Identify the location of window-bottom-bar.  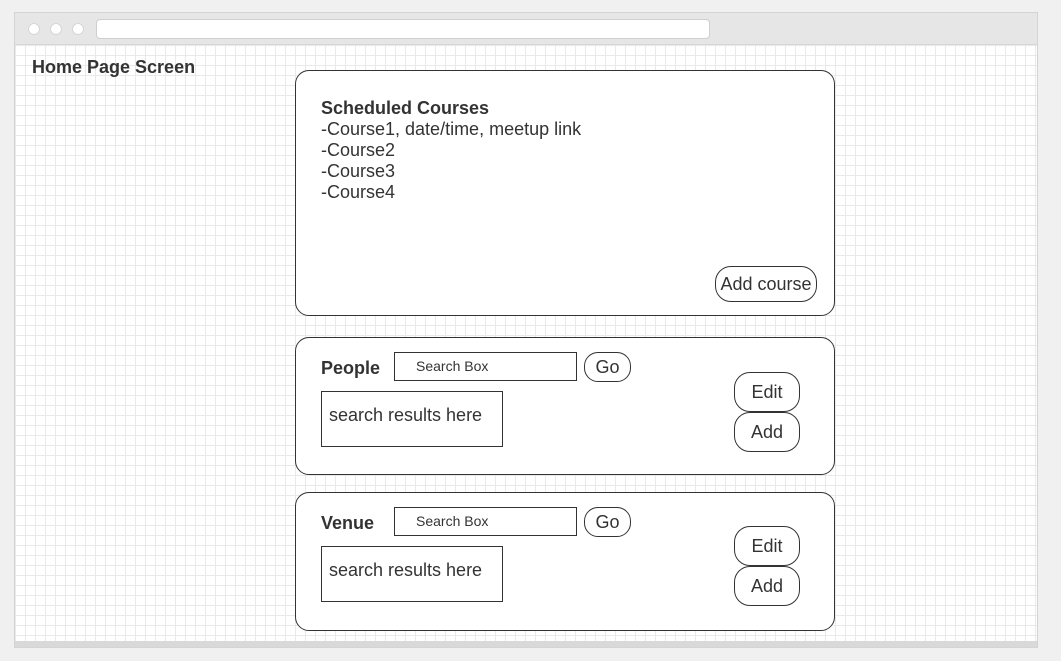
(526, 644).